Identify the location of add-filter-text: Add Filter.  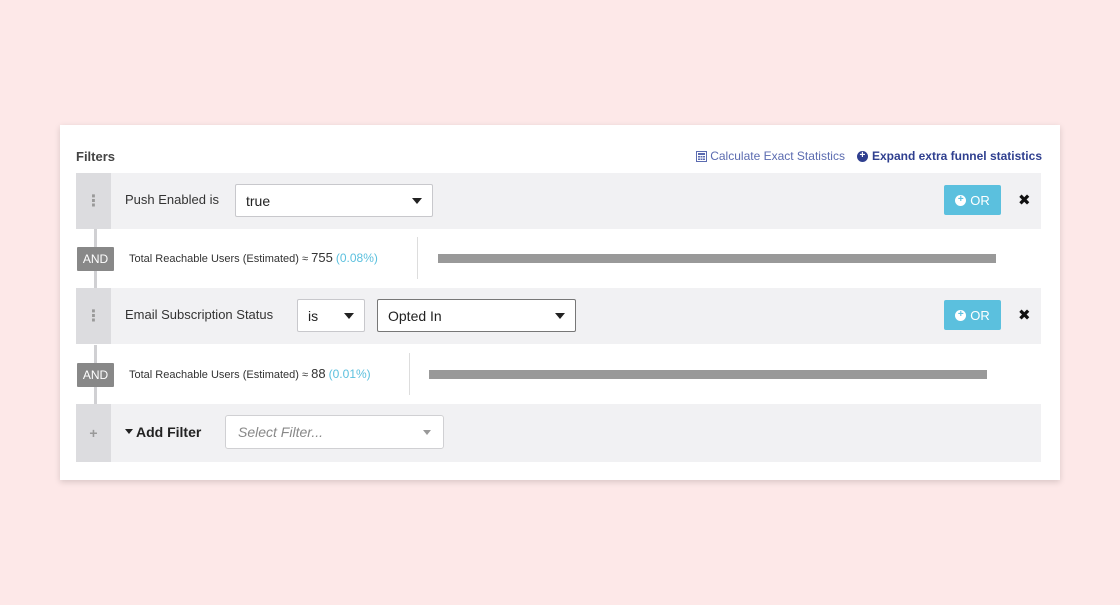
(169, 432).